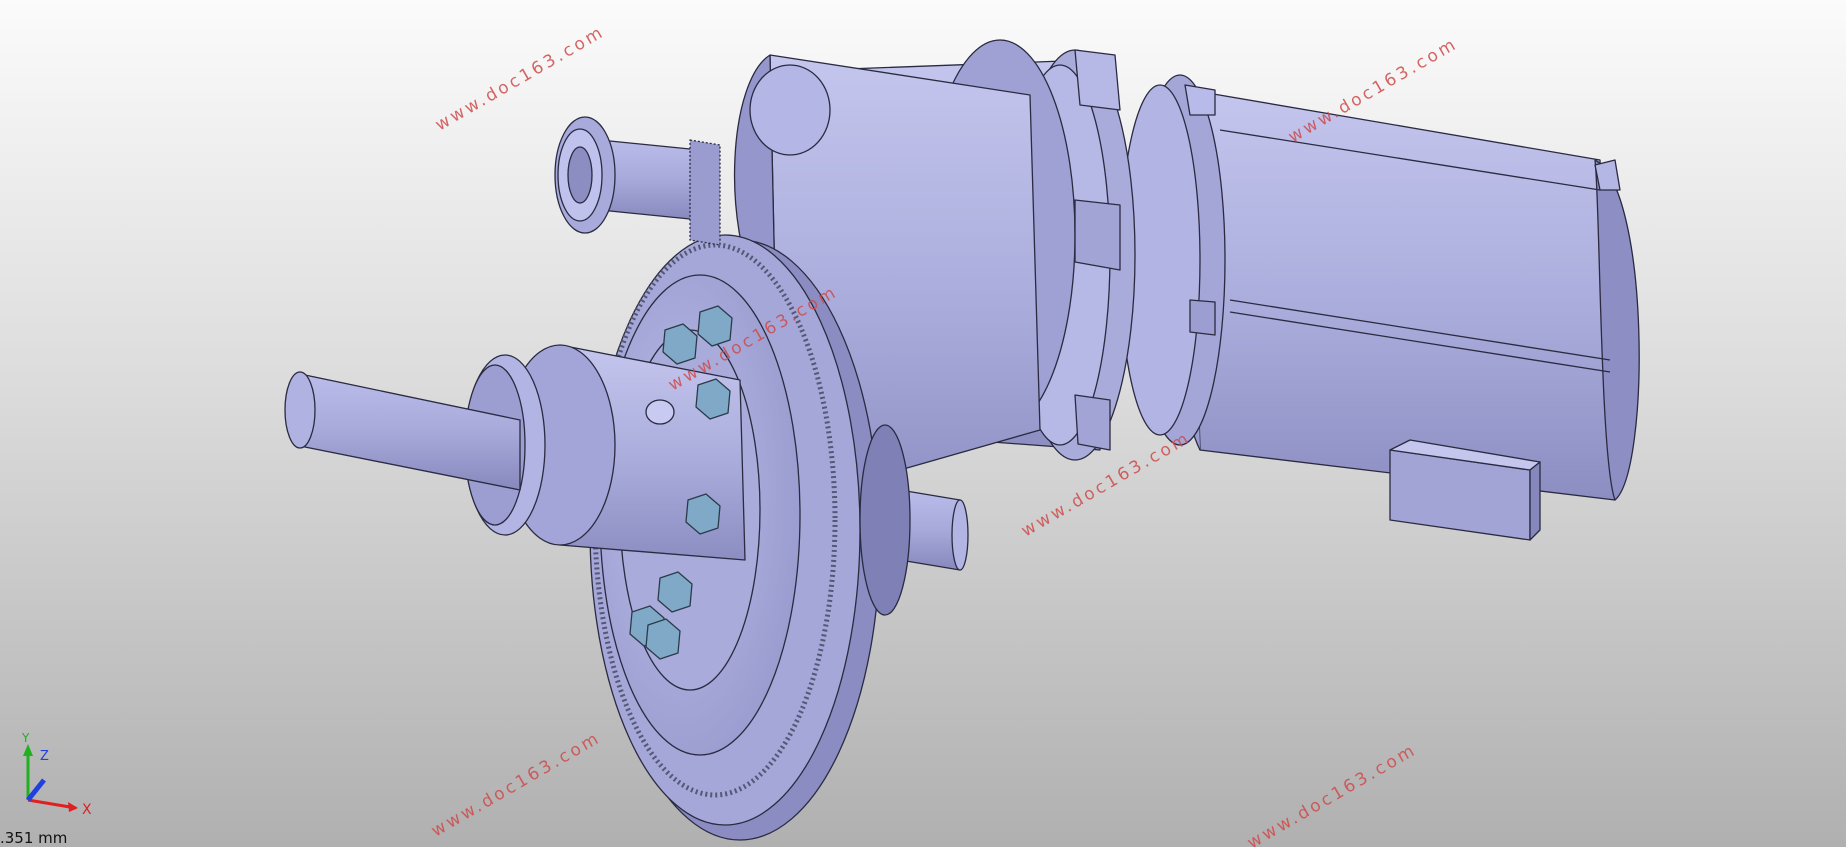  I want to click on z-axis-label: Z, so click(44, 756).